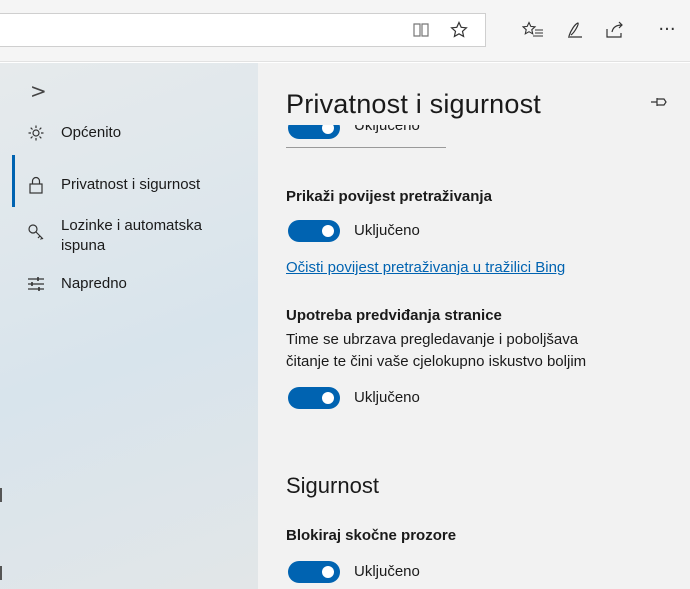 This screenshot has height=589, width=690. I want to click on setting-title-page-prediction: Upotreba predviđanja stranice, so click(394, 315).